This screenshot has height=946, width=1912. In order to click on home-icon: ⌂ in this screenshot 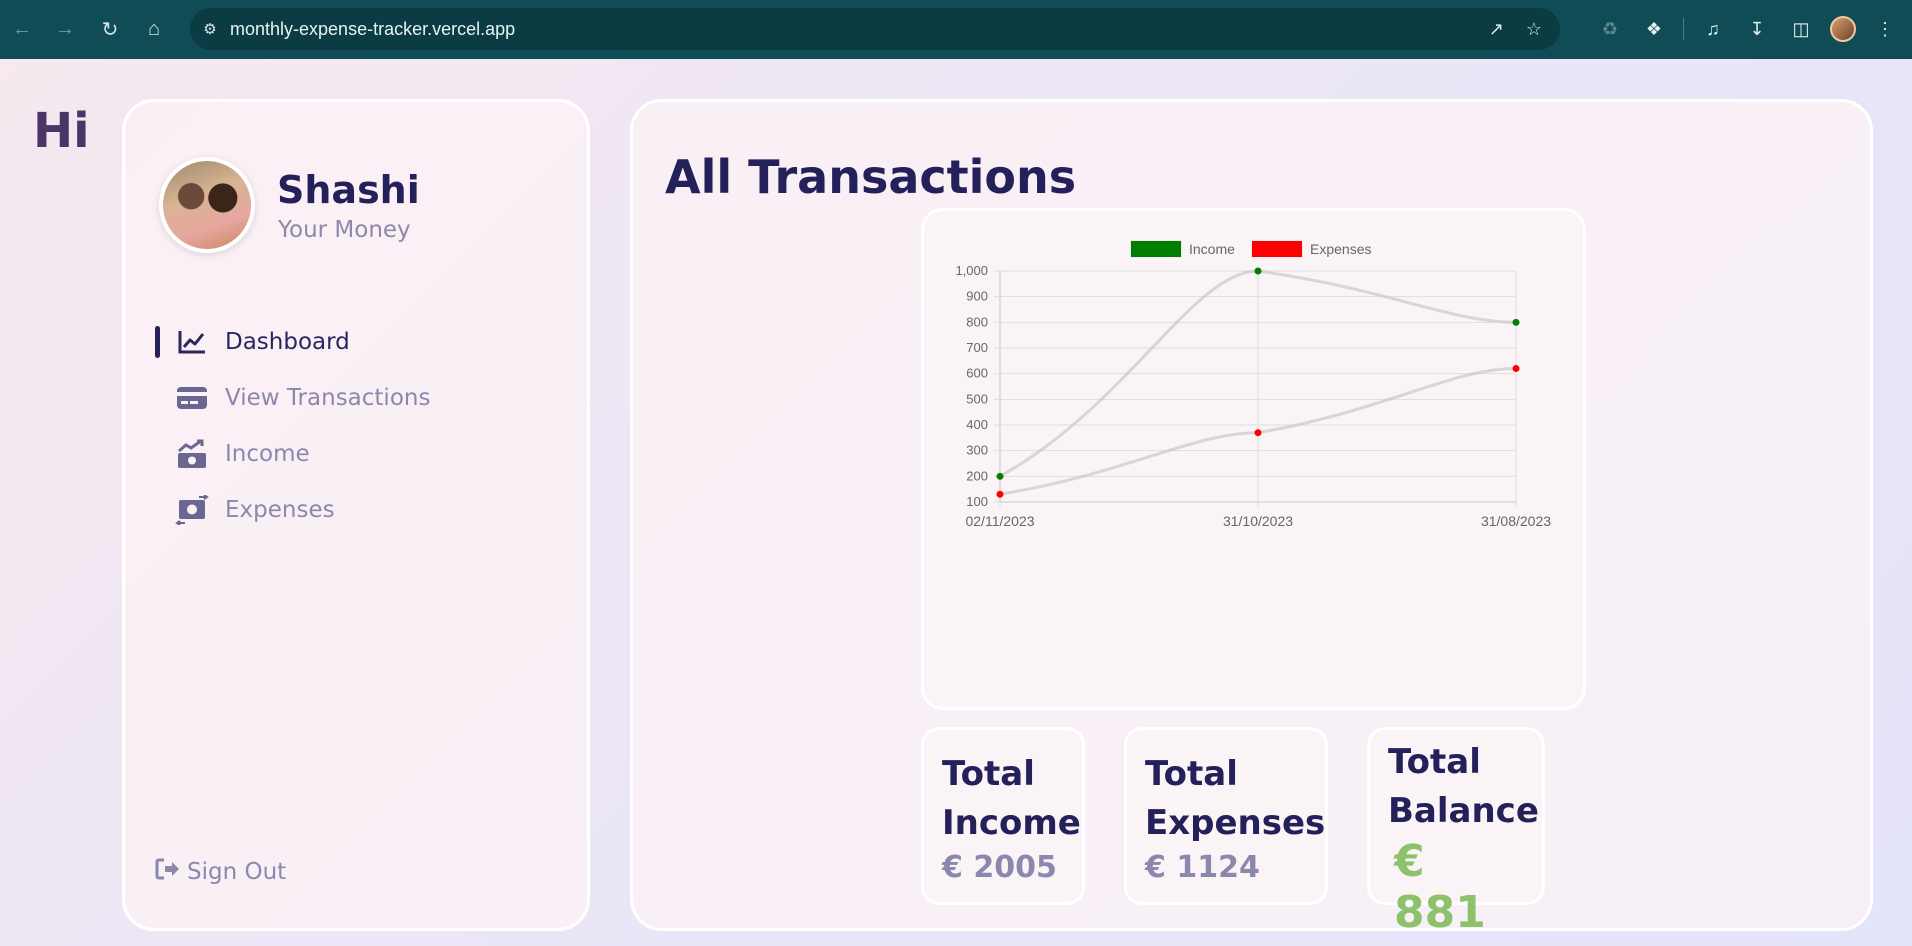, I will do `click(154, 29)`.